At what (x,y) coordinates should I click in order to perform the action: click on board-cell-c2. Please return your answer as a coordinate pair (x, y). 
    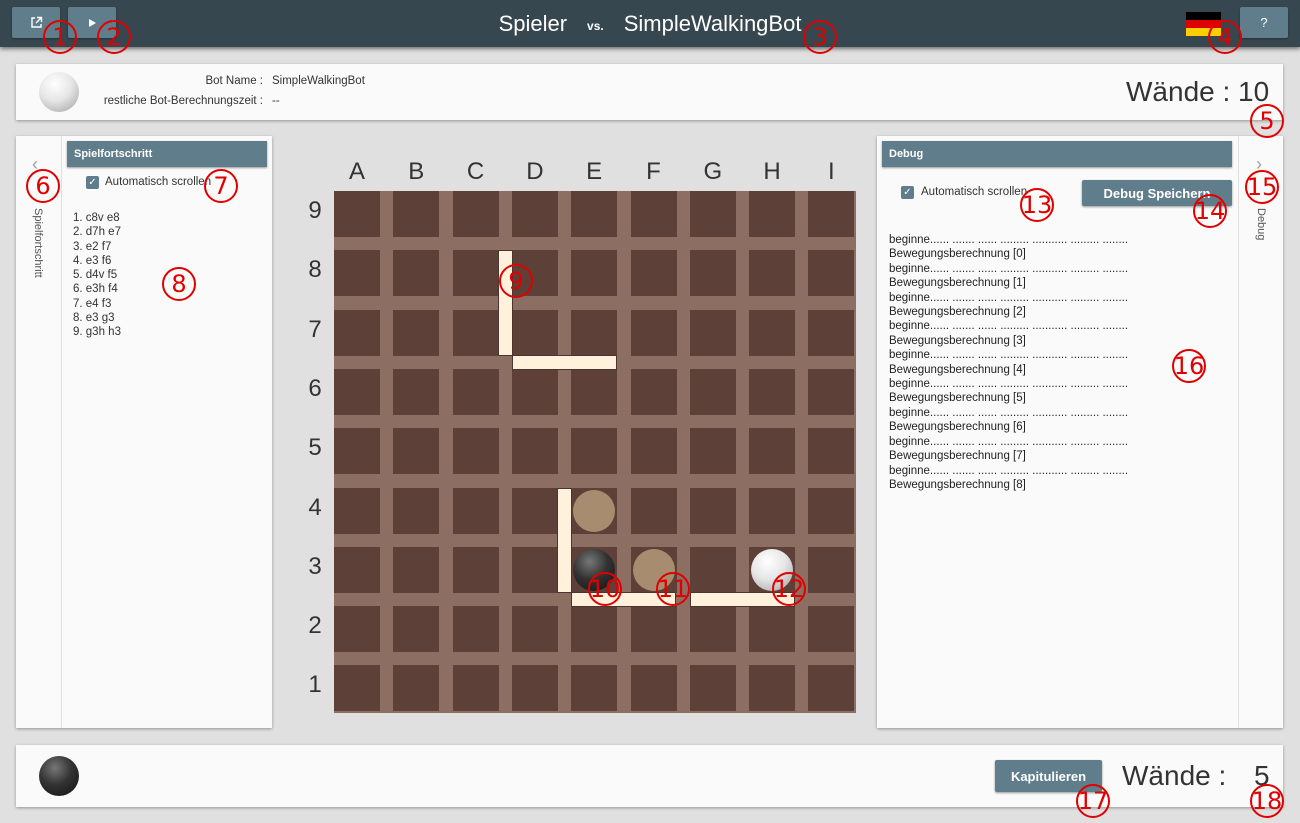
    Looking at the image, I should click on (475, 629).